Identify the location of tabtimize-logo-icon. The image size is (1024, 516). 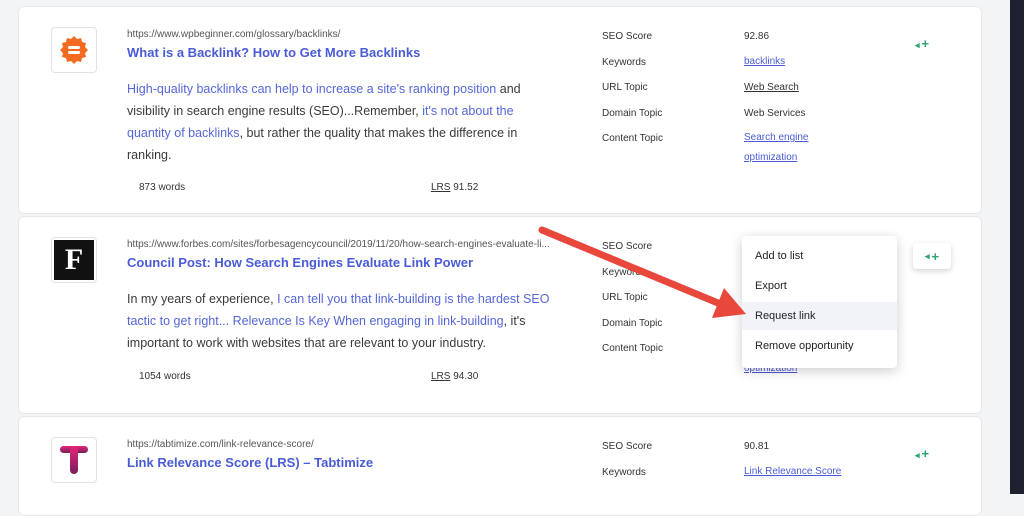
(74, 460).